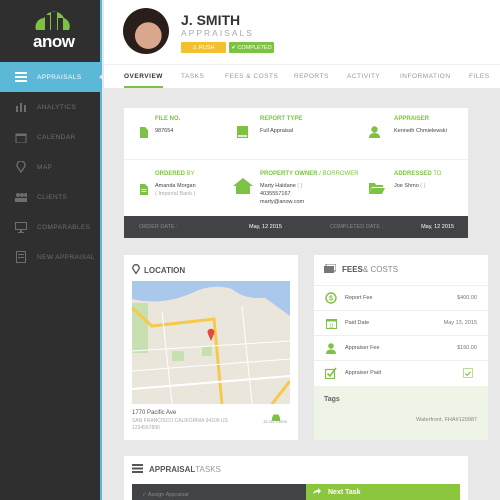 The height and width of the screenshot is (500, 500). I want to click on order-date-value: May, 12 2015, so click(265, 227).